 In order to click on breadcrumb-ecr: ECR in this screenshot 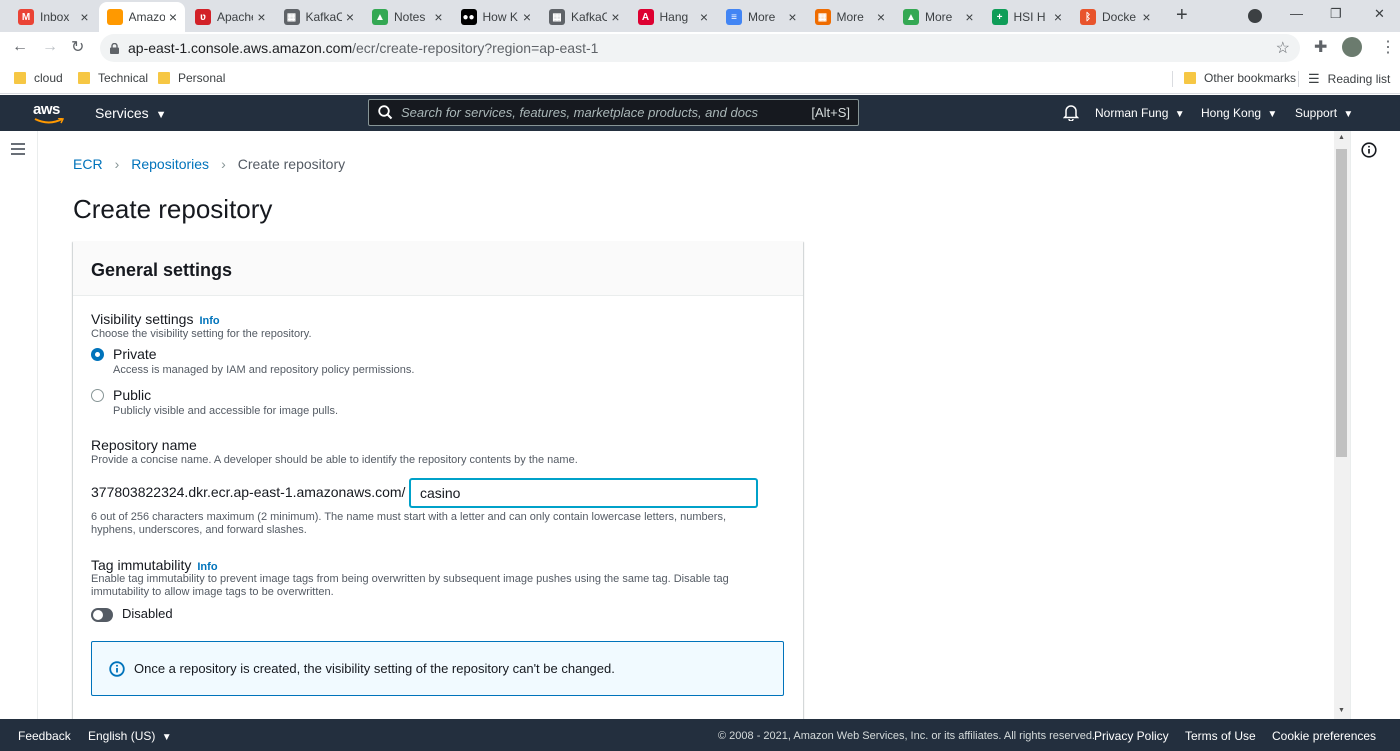, I will do `click(88, 164)`.